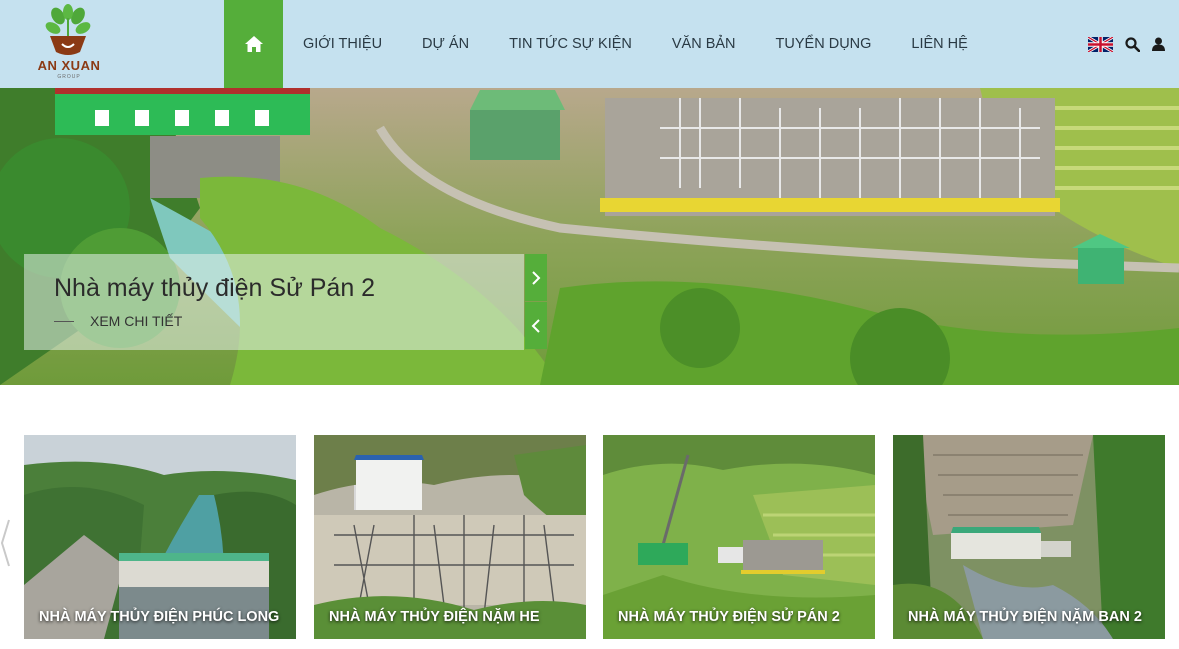 The width and height of the screenshot is (1179, 649). What do you see at coordinates (704, 44) in the screenshot?
I see `nav-item-van-ban: VĂN BẢN` at bounding box center [704, 44].